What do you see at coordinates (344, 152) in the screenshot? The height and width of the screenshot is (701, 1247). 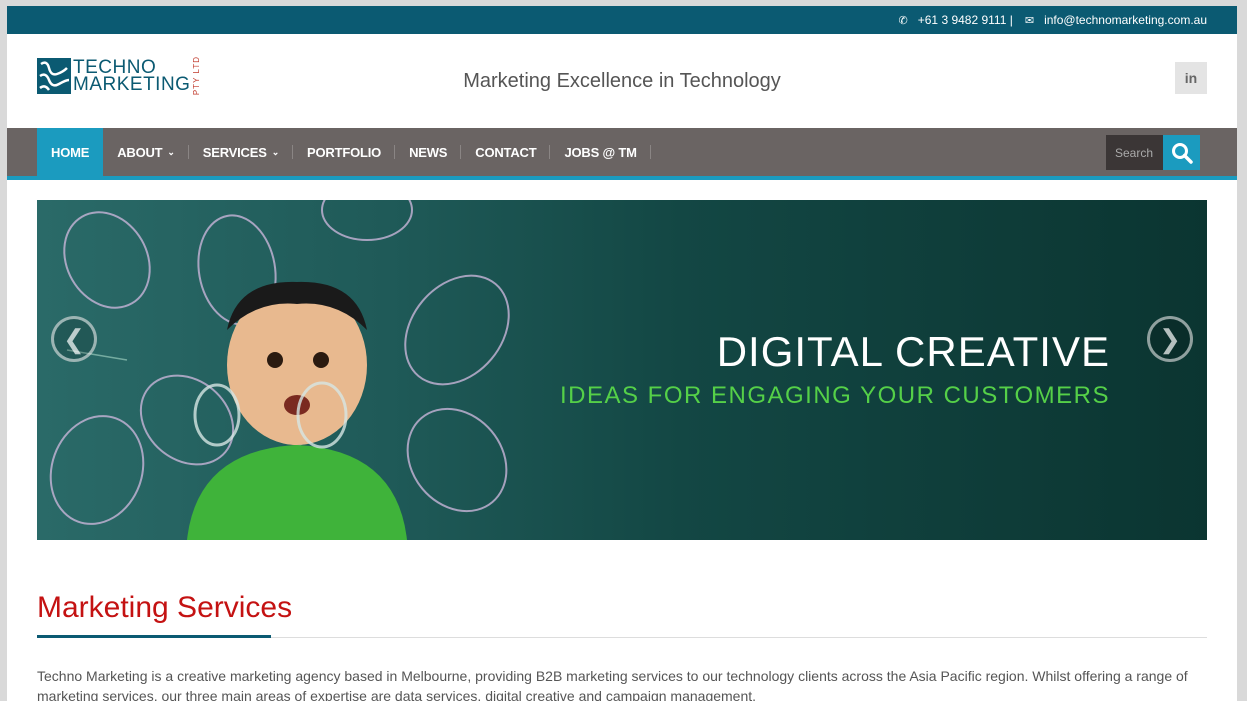 I see `nav-item-portfolio: PORTFOLIO` at bounding box center [344, 152].